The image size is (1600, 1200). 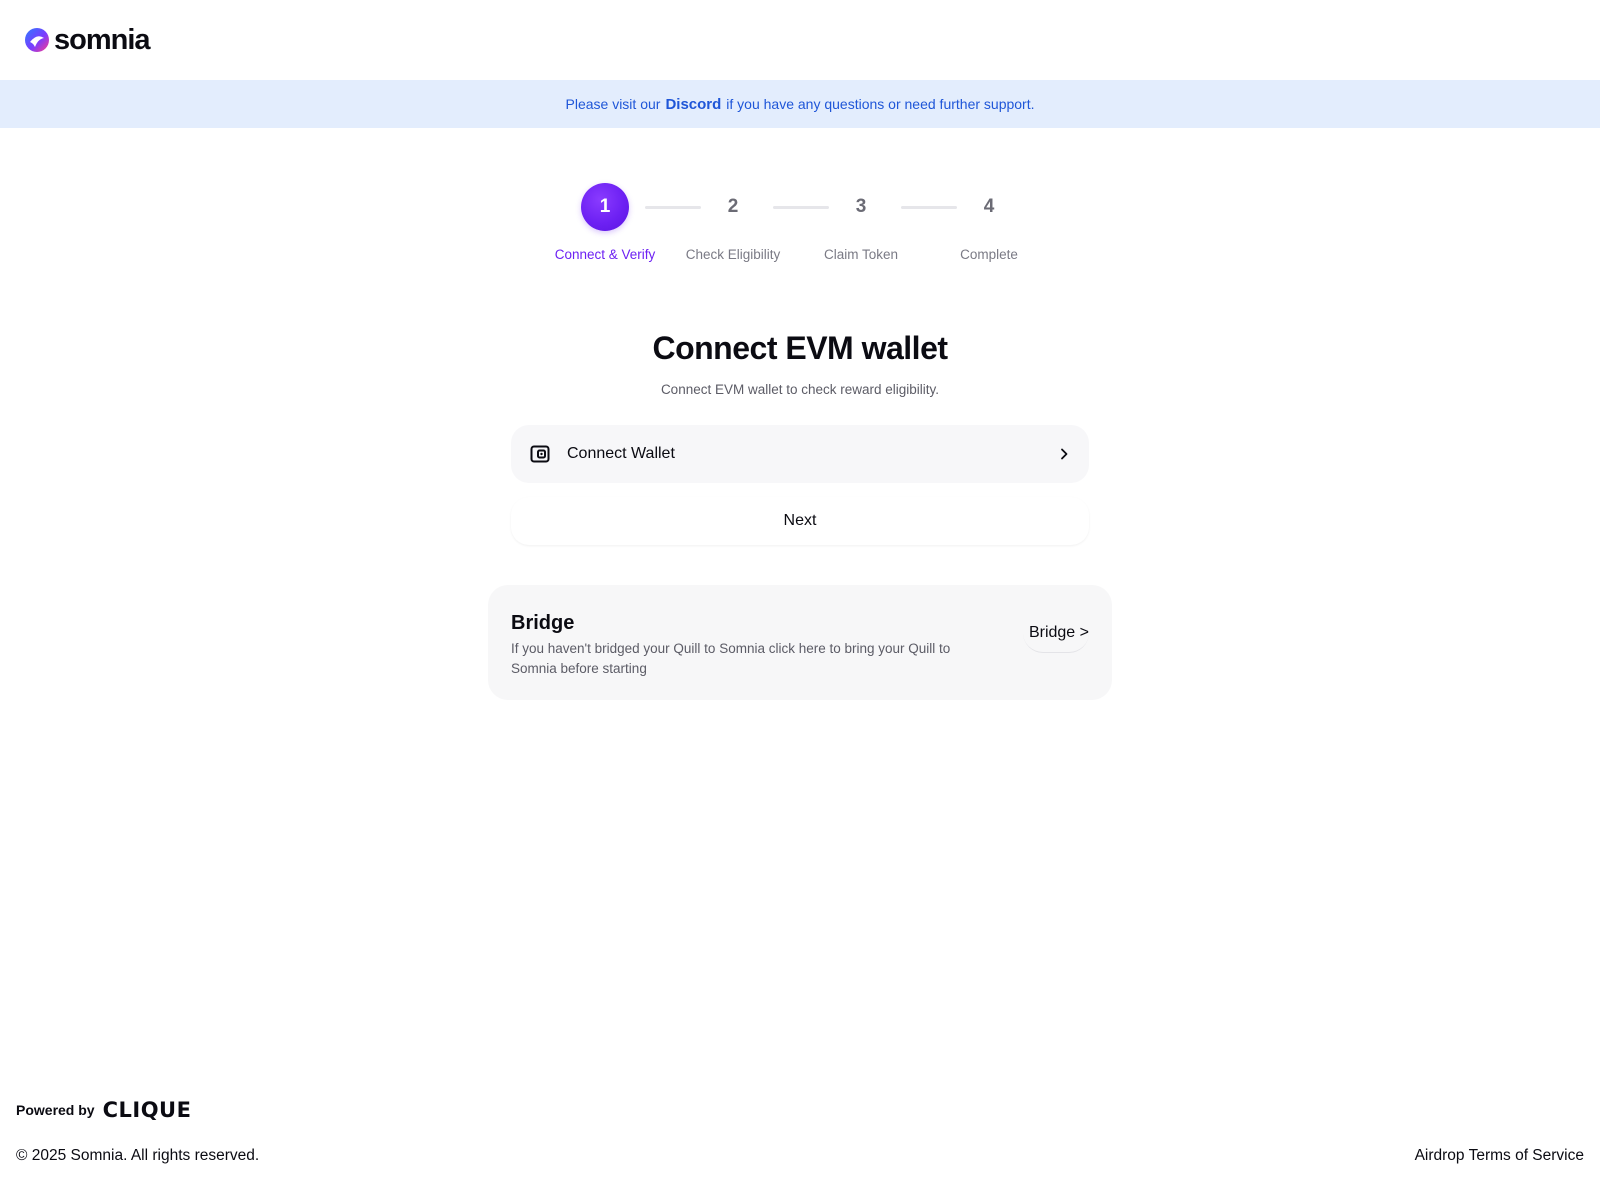 I want to click on clique-logo: CLIQUE, so click(x=147, y=1110).